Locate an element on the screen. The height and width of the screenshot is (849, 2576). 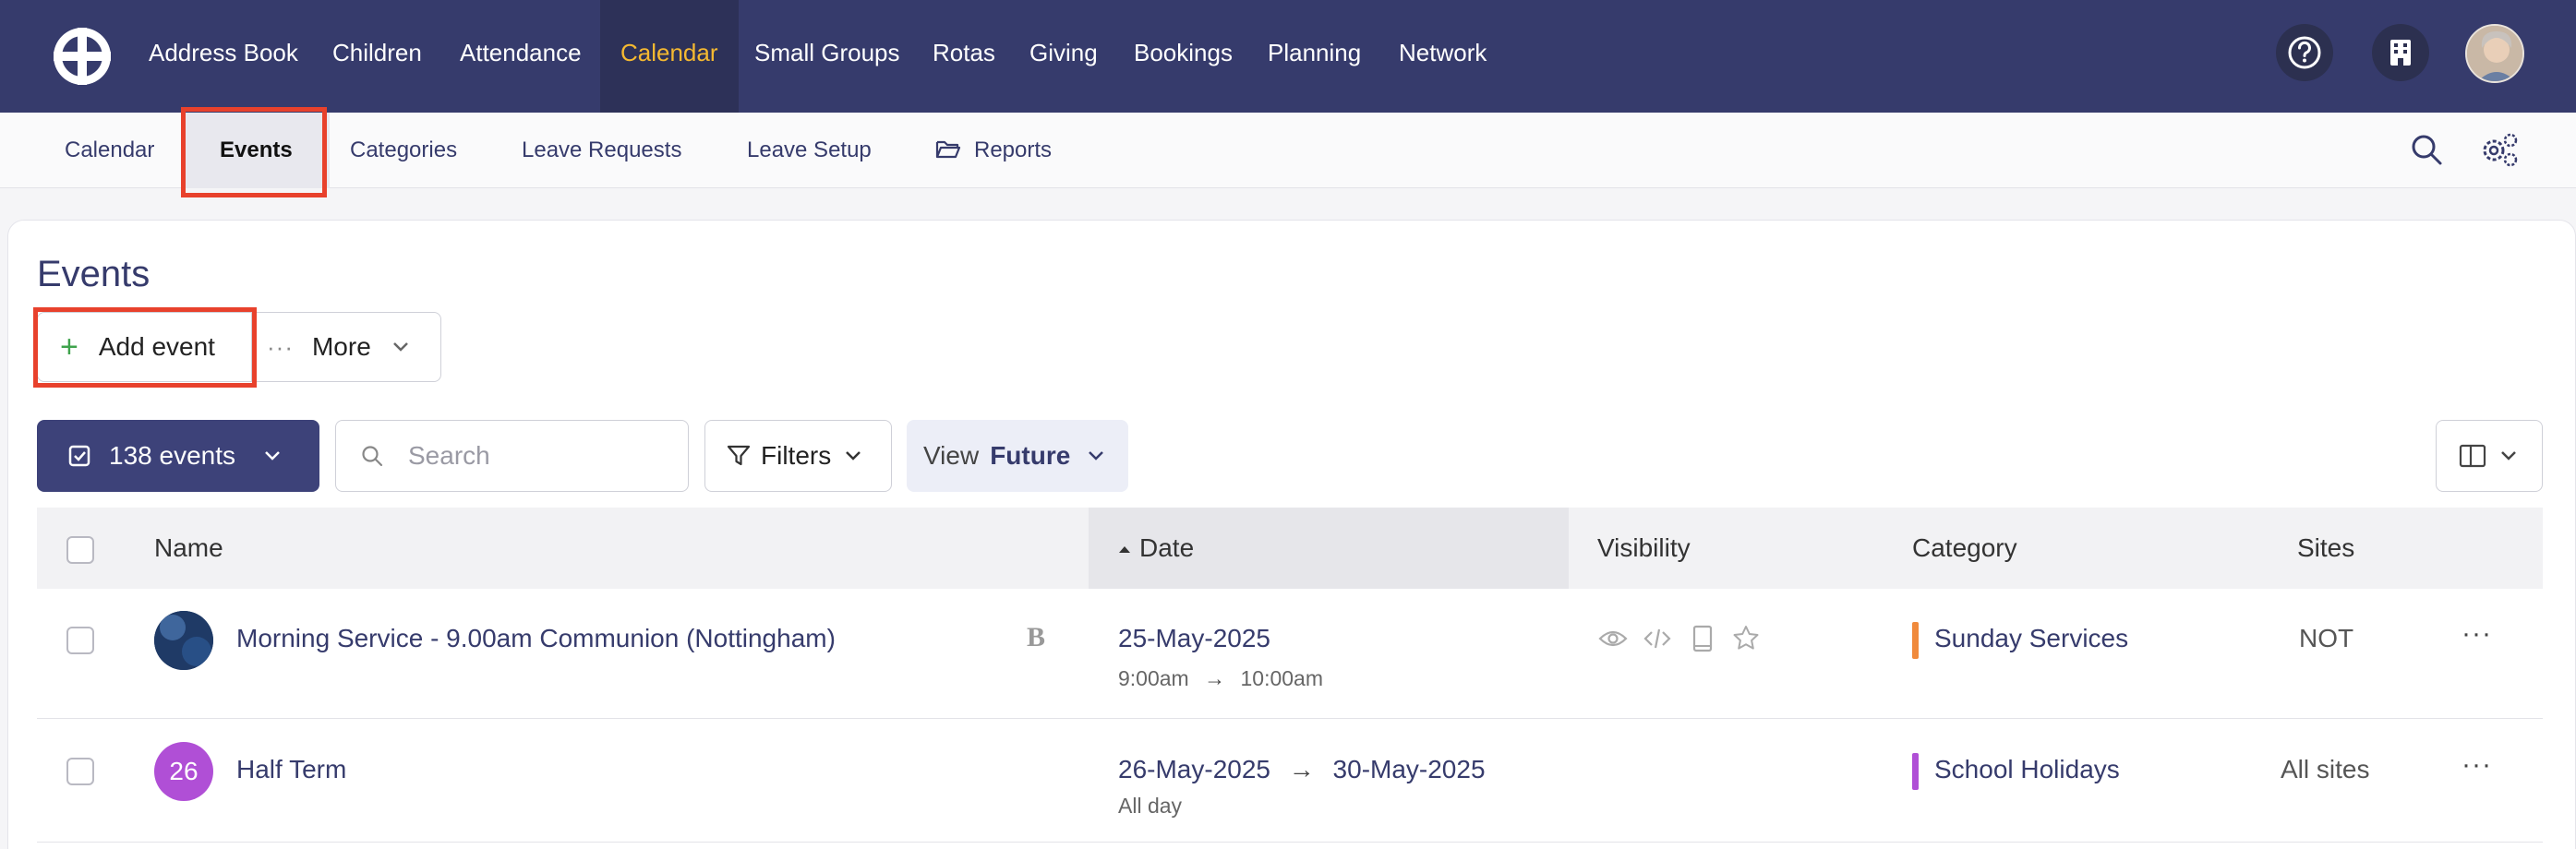
filters-button: Filters is located at coordinates (798, 456).